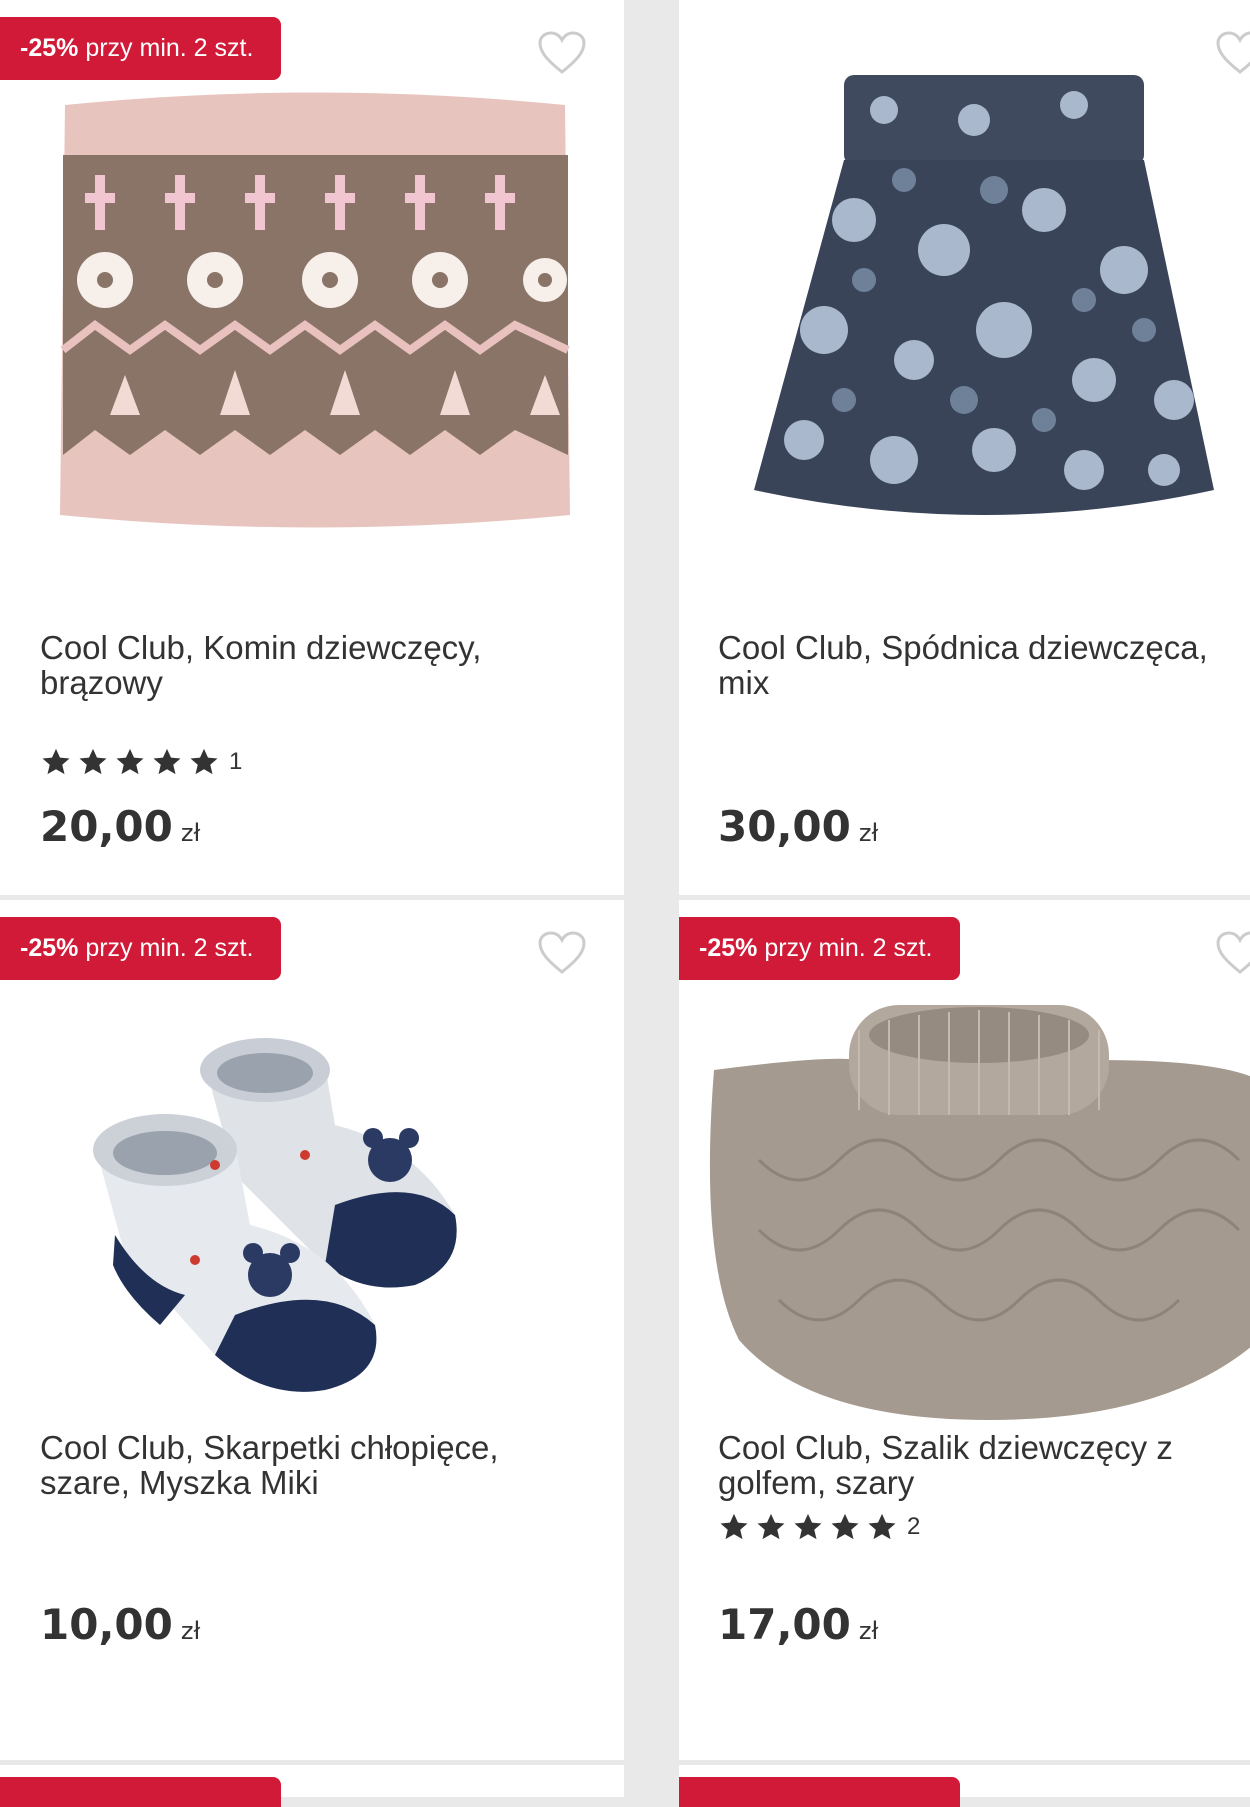 Image resolution: width=1250 pixels, height=1807 pixels. I want to click on product-title: Cool Club, Komin dziewczęcy, brązowy, so click(310, 665).